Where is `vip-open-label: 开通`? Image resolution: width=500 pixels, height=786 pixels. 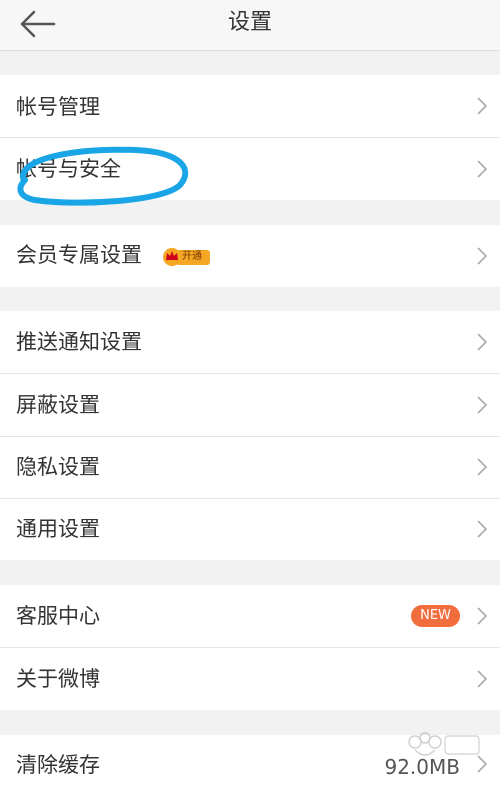
vip-open-label: 开通 is located at coordinates (192, 256).